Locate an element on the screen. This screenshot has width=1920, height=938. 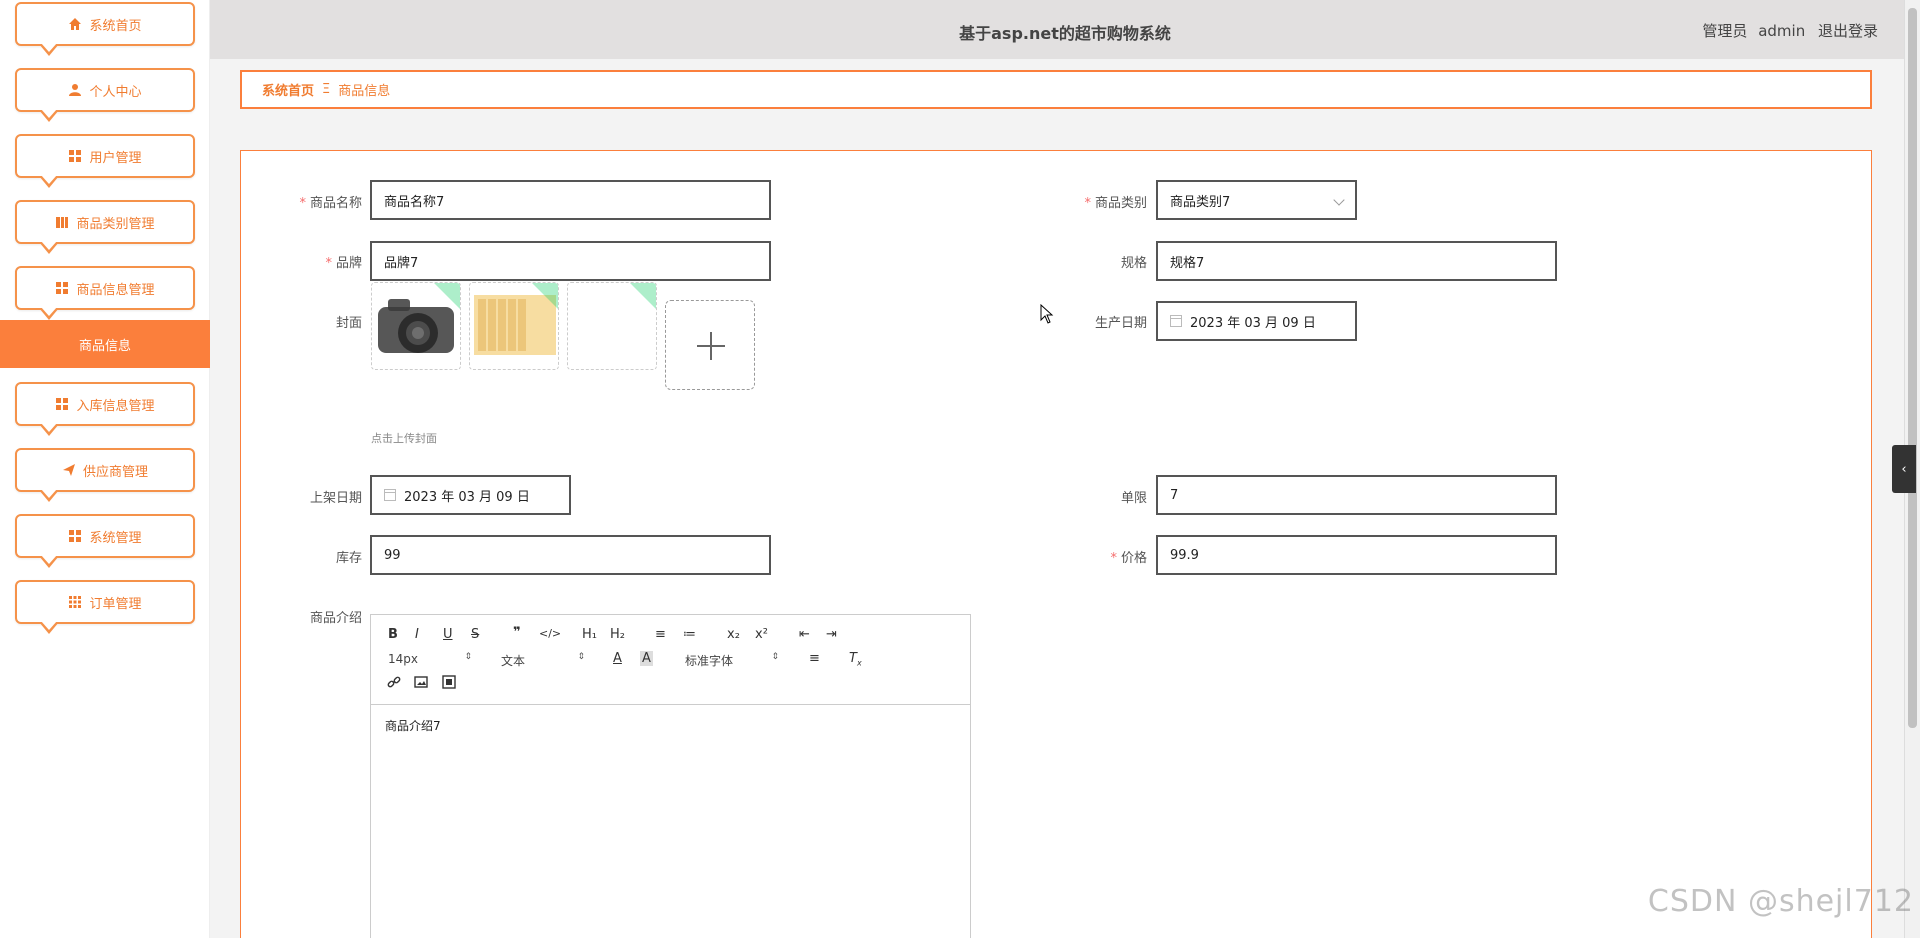
user-area: 管理员 admin 退出登录 is located at coordinates (1790, 30).